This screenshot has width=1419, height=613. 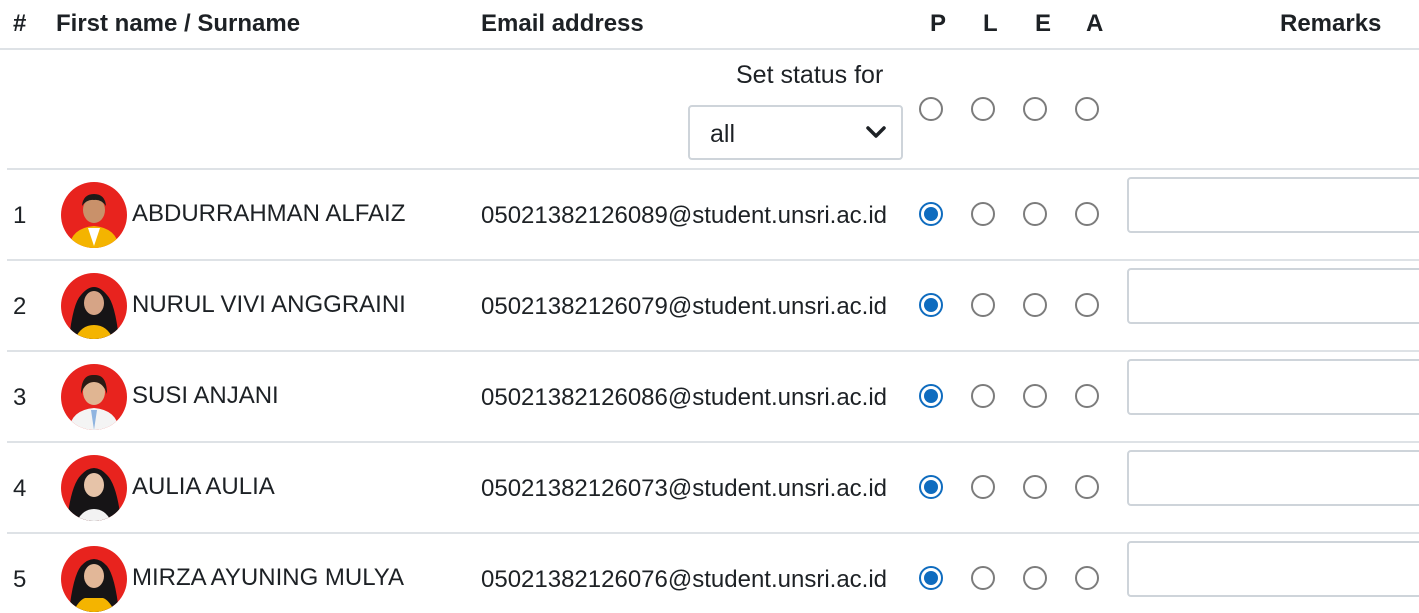 What do you see at coordinates (983, 109) in the screenshot?
I see `set-all-late-radio` at bounding box center [983, 109].